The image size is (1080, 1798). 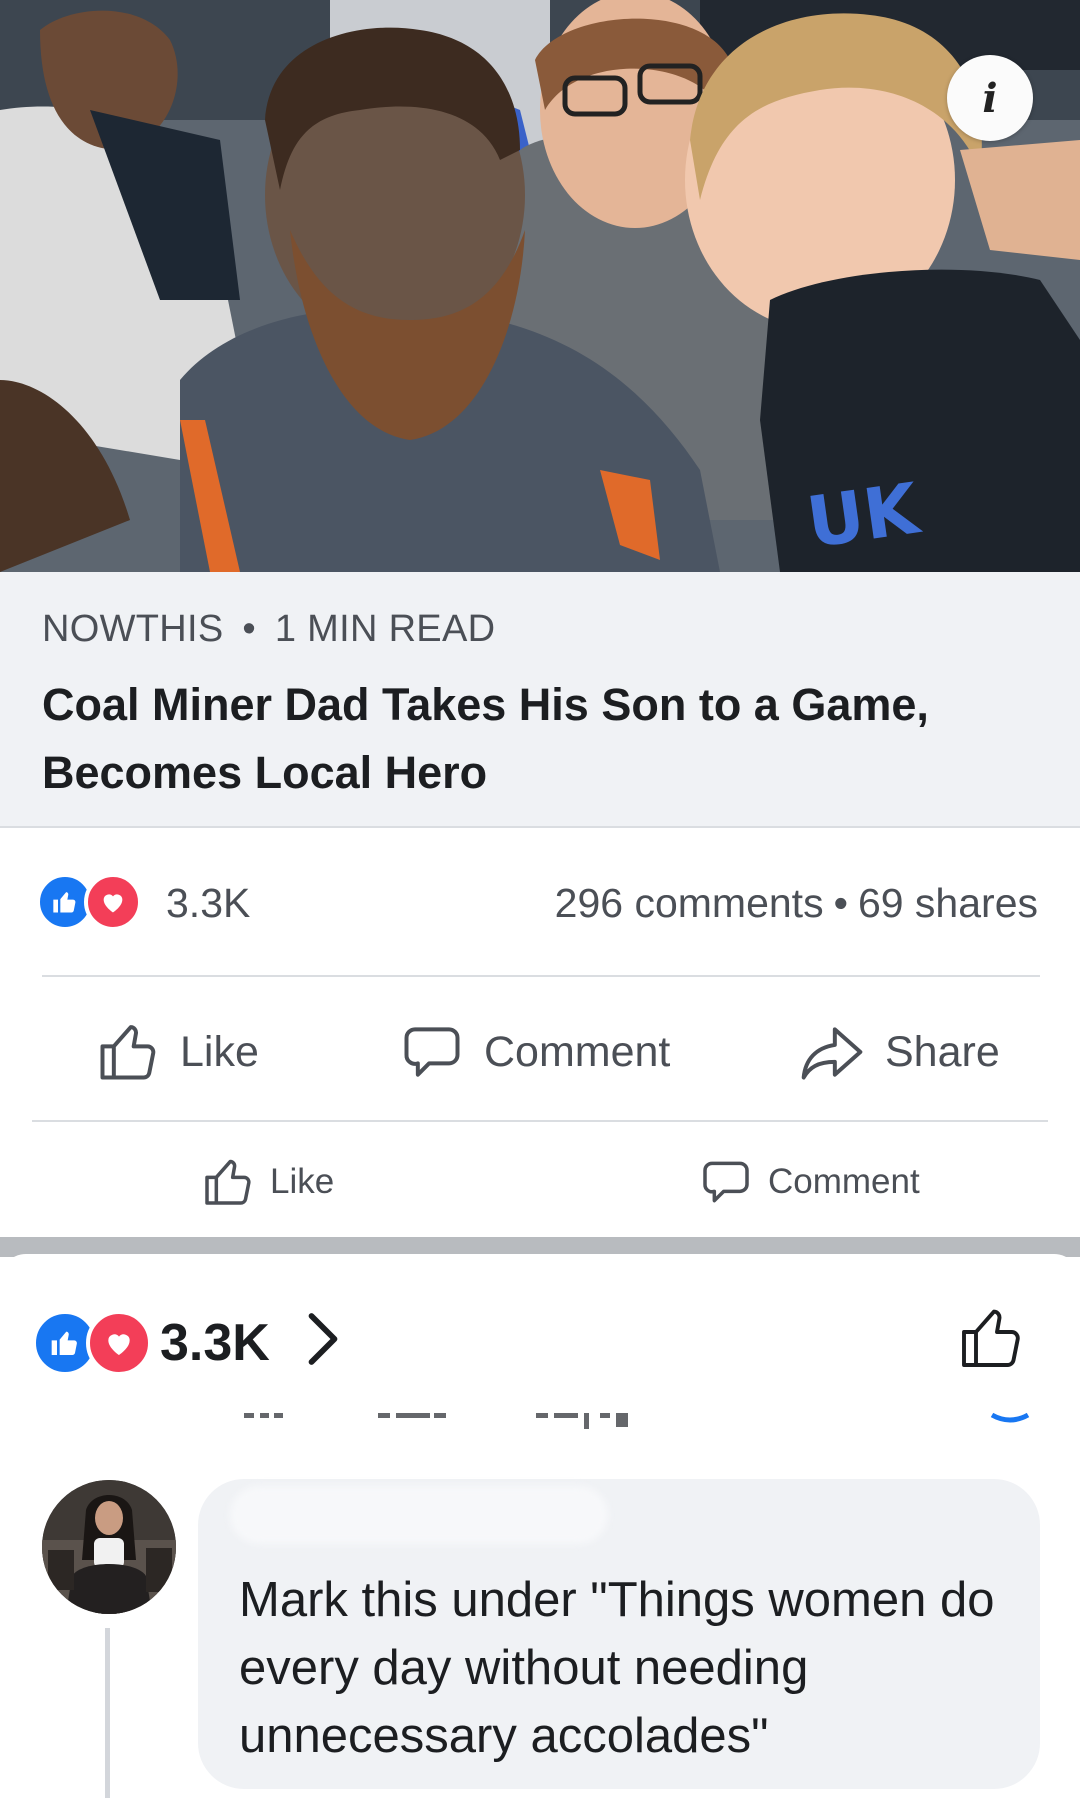 I want to click on svg-text: UK, so click(x=864, y=515).